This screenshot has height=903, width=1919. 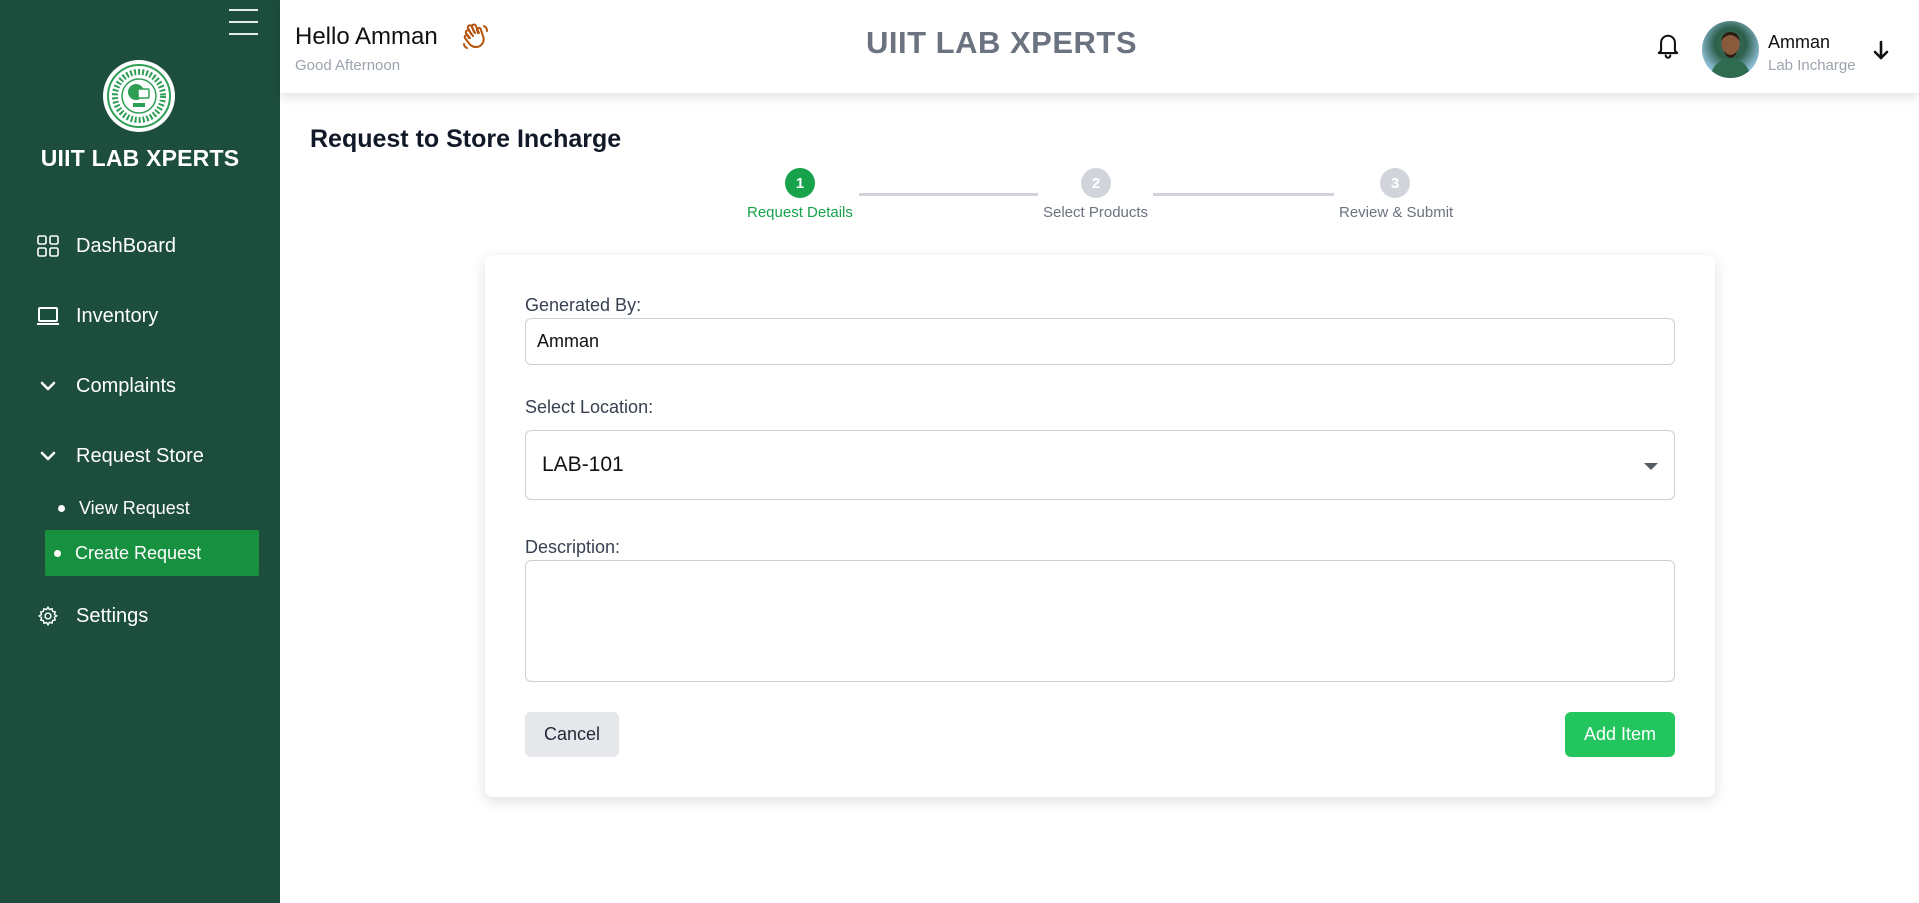 I want to click on sidebar-subitem-create-request: Create Request, so click(x=152, y=553).